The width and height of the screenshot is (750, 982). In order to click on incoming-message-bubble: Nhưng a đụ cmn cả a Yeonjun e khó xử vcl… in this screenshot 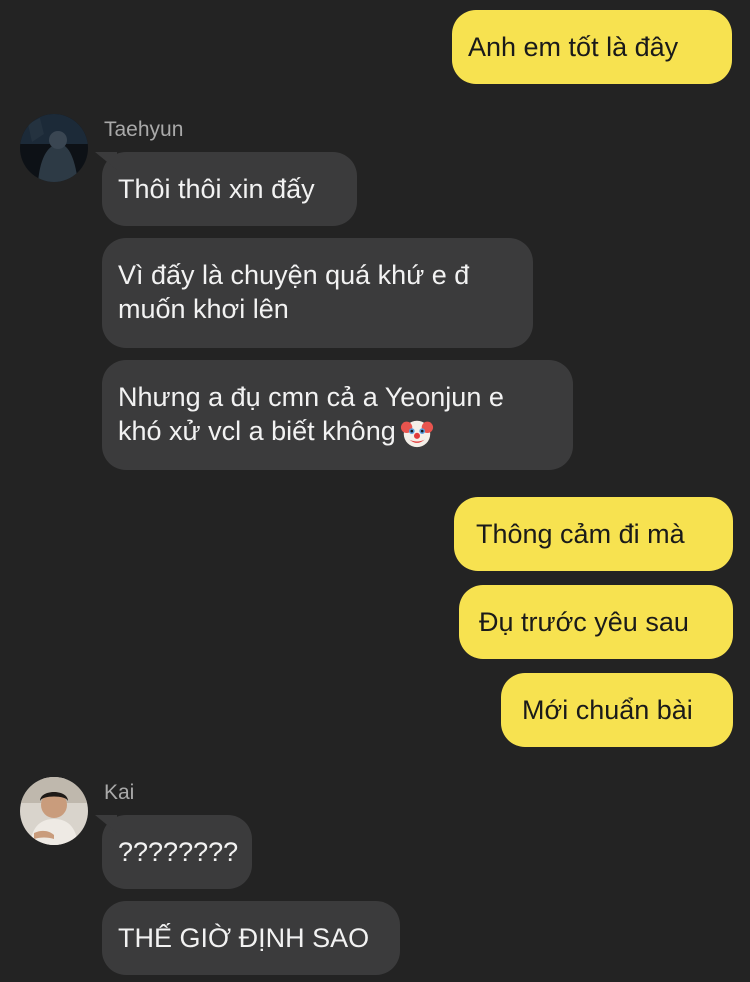, I will do `click(337, 415)`.